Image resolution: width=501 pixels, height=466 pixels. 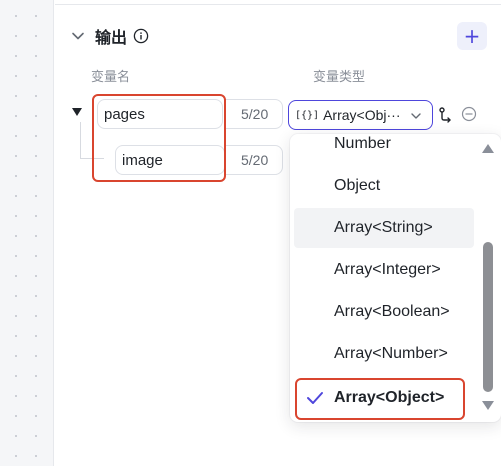 I want to click on column-header-type: 变量类型, so click(x=339, y=77).